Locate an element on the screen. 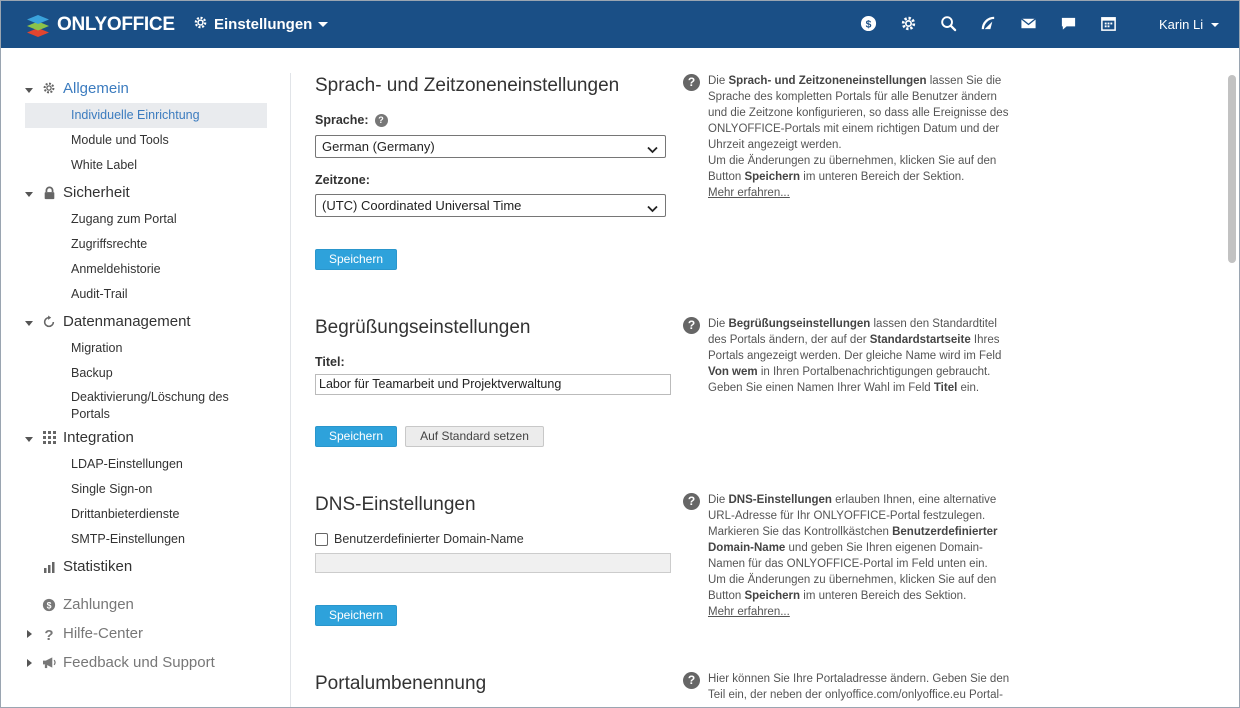 The height and width of the screenshot is (708, 1240). help-text-bold: Begrüßungseinstellungen is located at coordinates (799, 324).